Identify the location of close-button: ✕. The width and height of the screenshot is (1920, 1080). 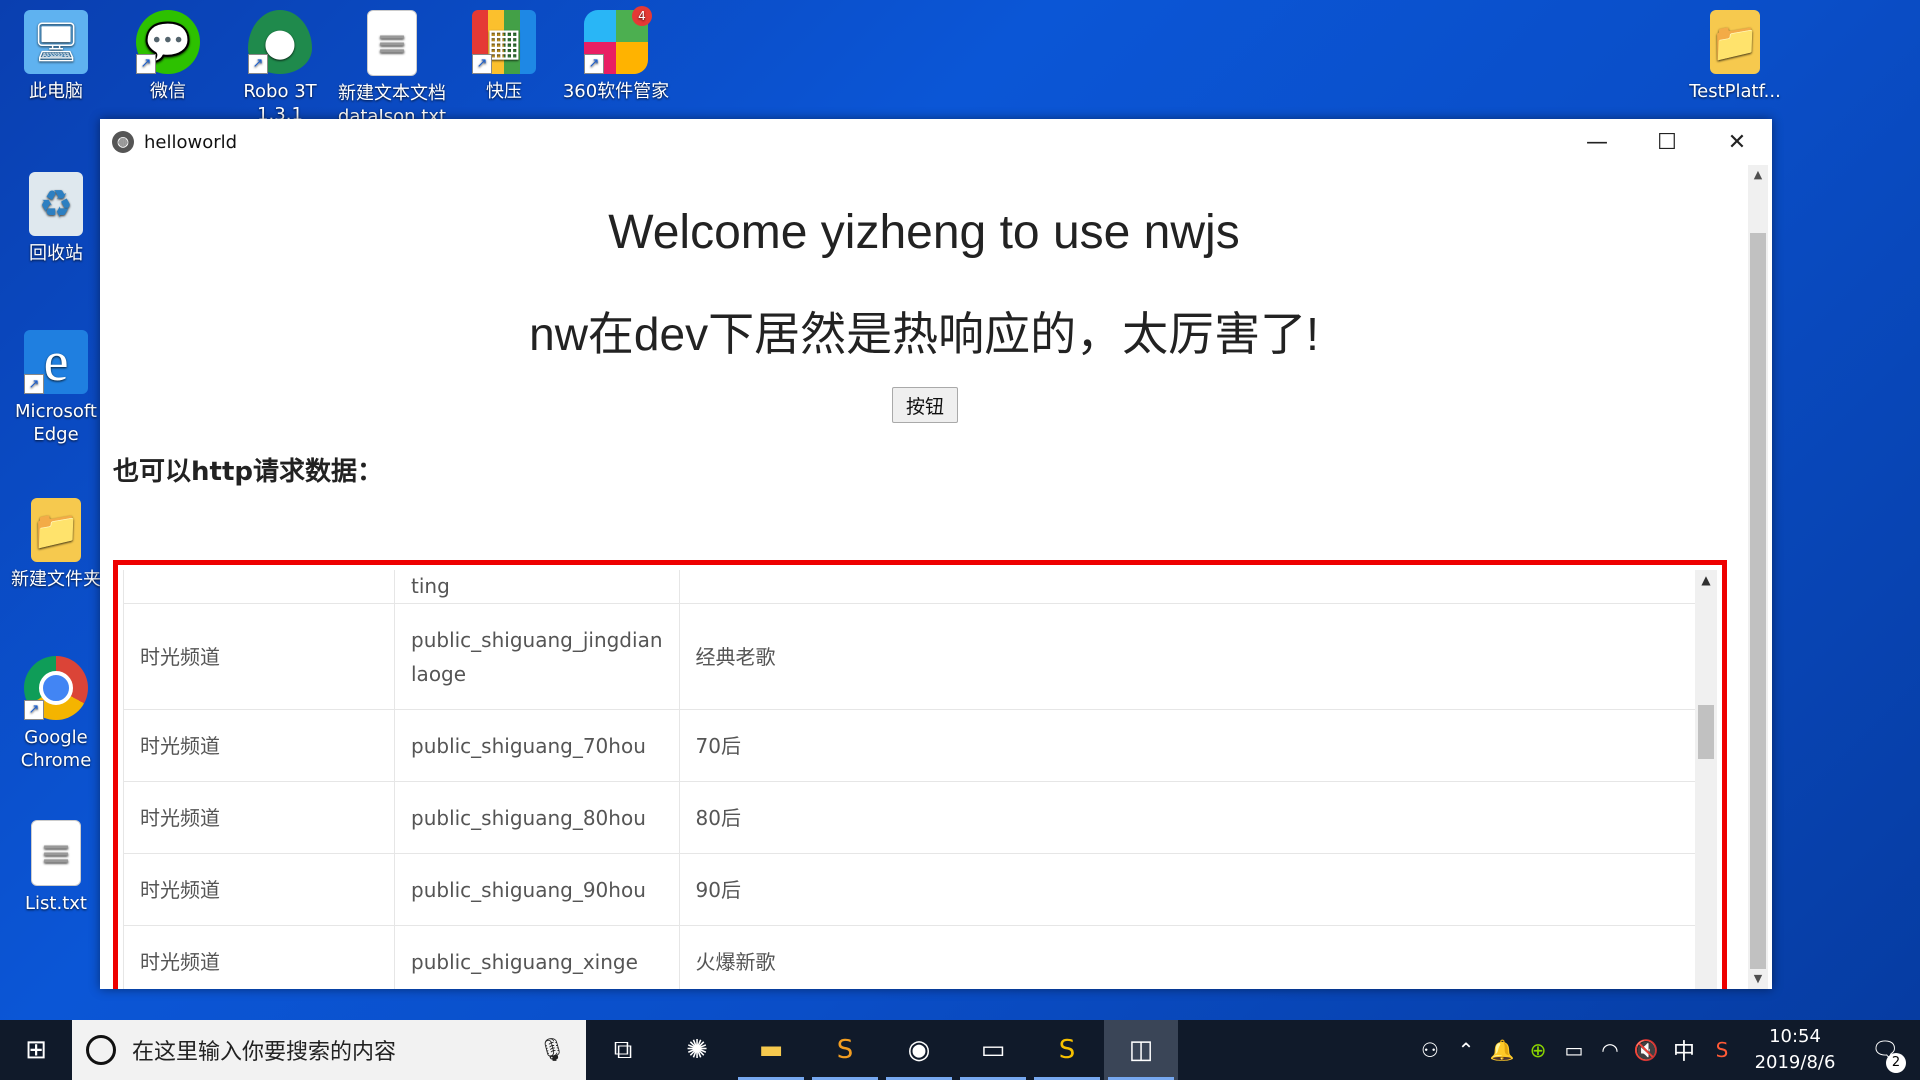
(1737, 142).